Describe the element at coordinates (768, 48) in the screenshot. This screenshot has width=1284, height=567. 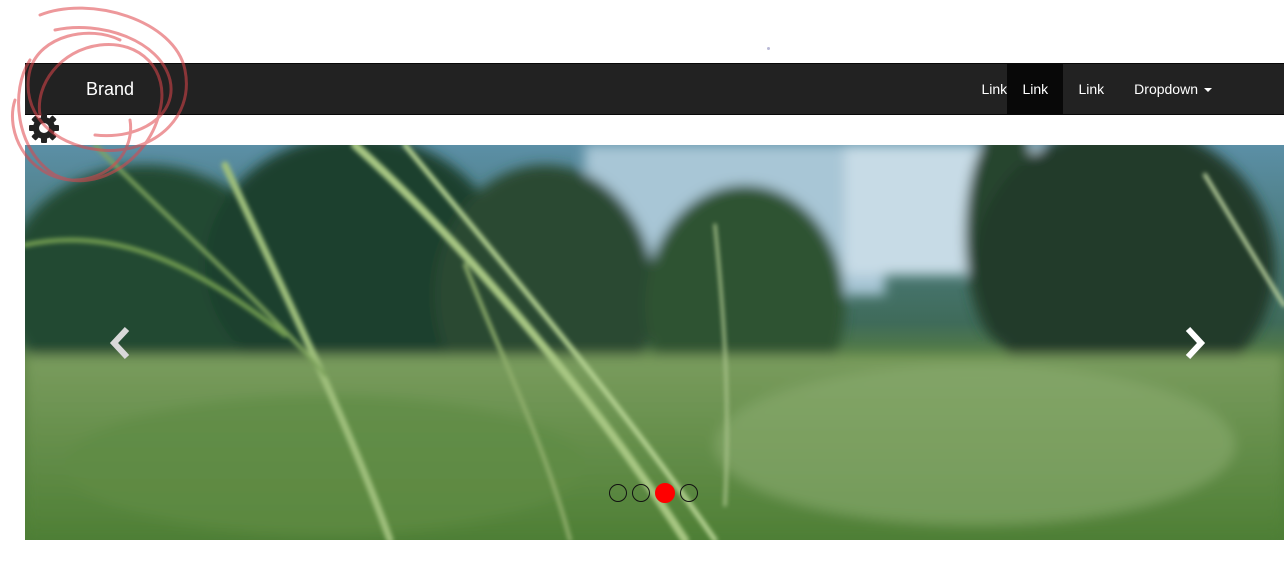
I see `stray-dot` at that location.